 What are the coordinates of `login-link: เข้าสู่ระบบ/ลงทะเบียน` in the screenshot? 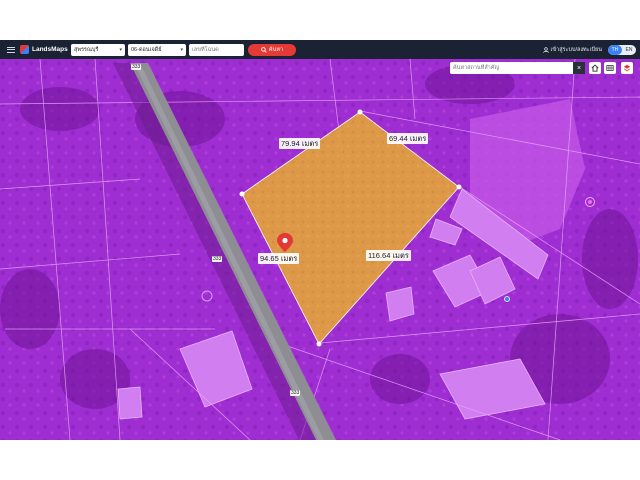 It's located at (572, 50).